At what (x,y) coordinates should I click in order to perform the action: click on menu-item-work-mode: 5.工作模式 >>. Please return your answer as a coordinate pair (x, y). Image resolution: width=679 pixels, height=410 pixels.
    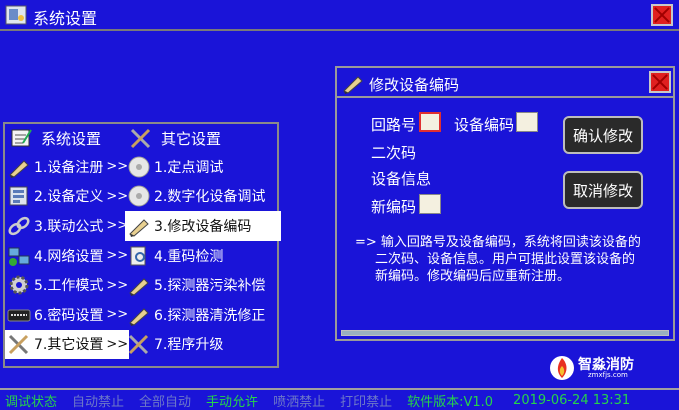
    Looking at the image, I should click on (73, 285).